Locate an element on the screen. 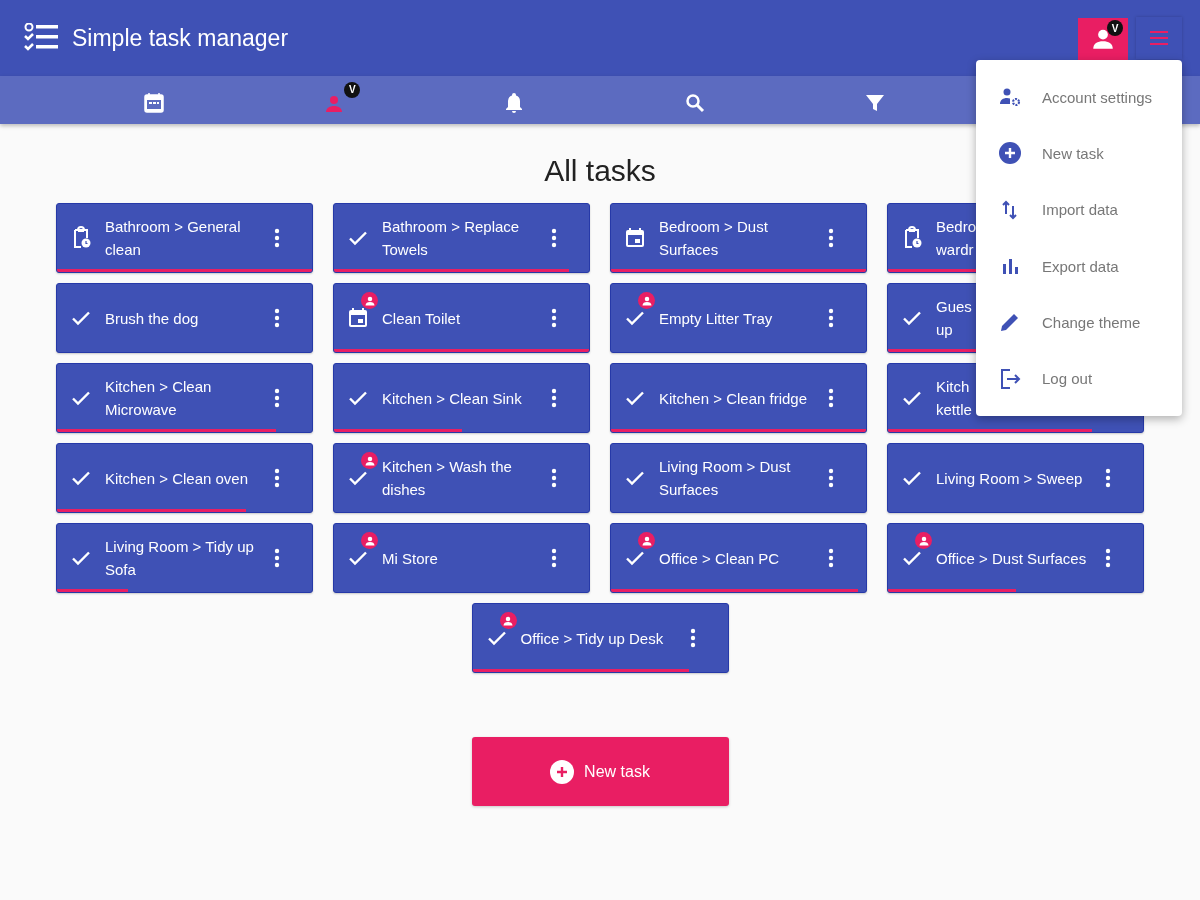 Image resolution: width=1200 pixels, height=900 pixels. task-title: Office > Dust Surfaces is located at coordinates (1011, 558).